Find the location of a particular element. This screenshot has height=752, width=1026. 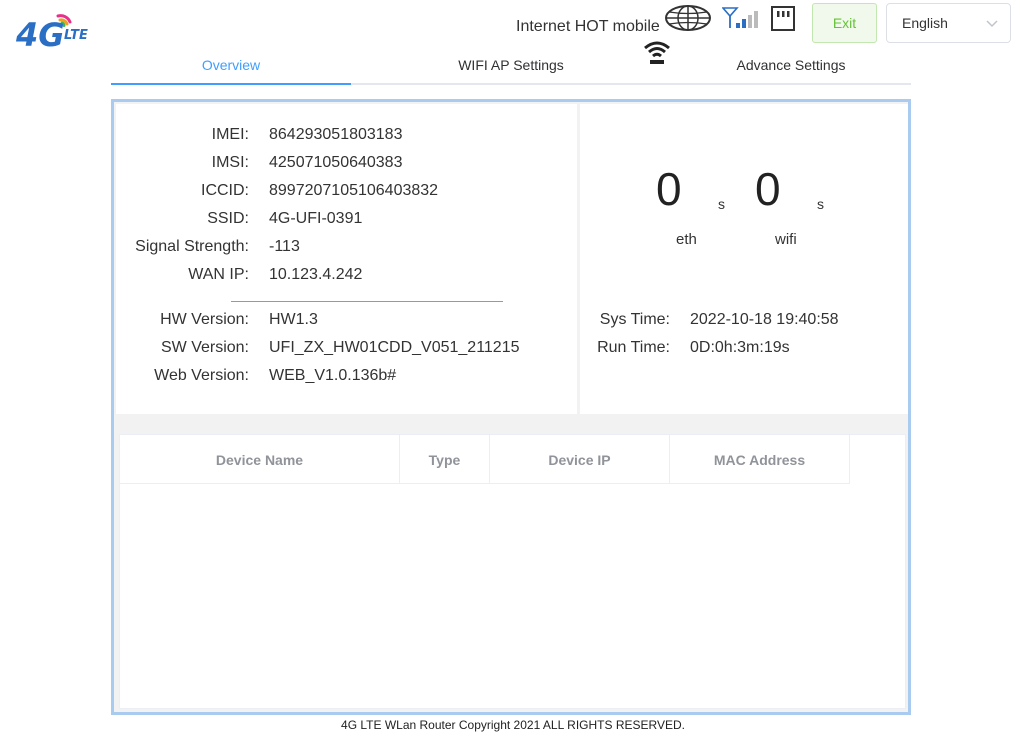

column-device-ip: Device IP is located at coordinates (580, 459).